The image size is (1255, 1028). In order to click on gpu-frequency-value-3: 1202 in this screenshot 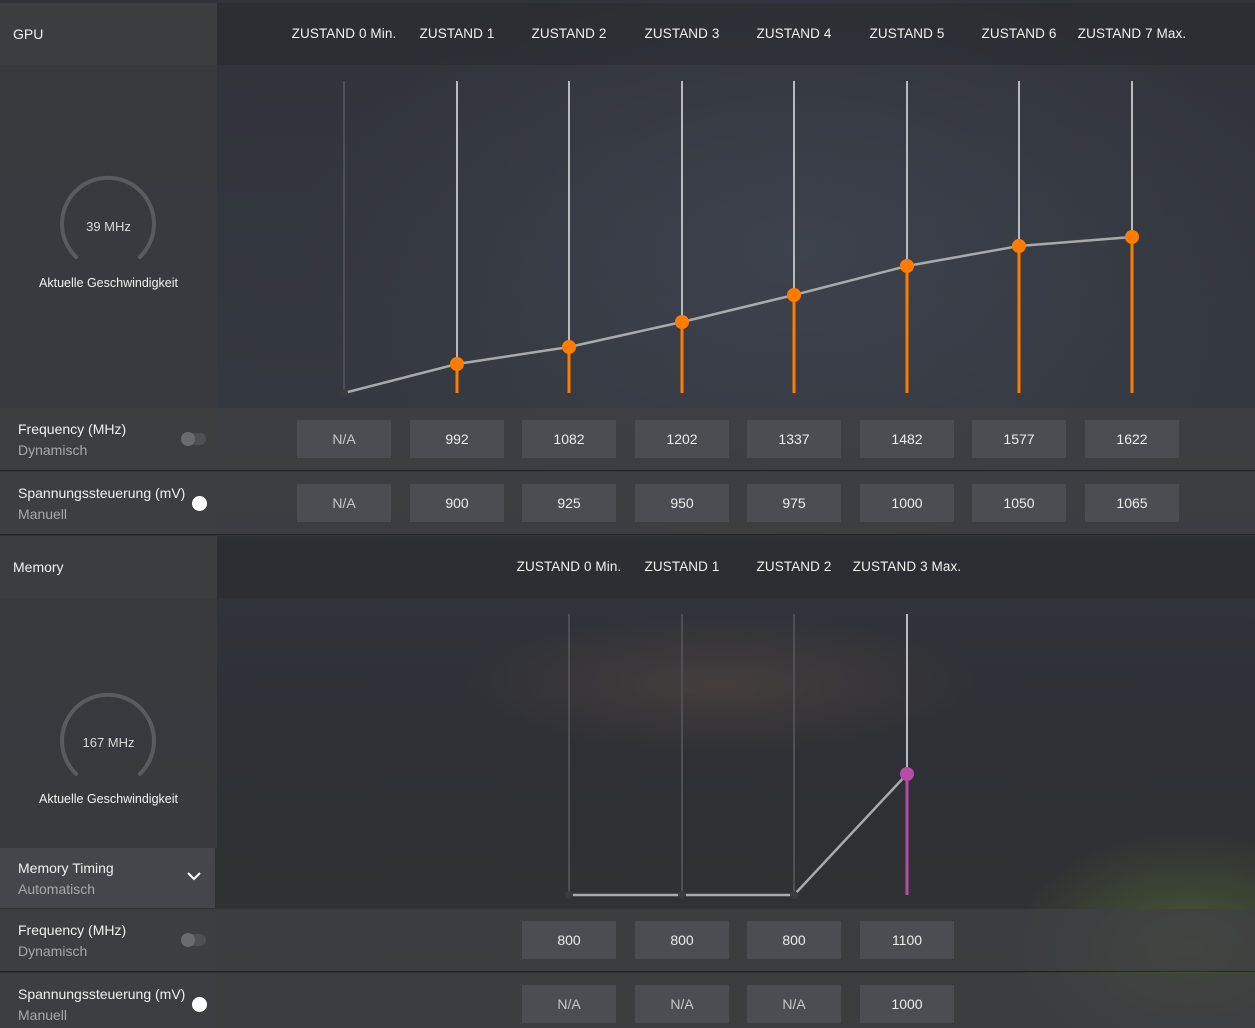, I will do `click(682, 439)`.